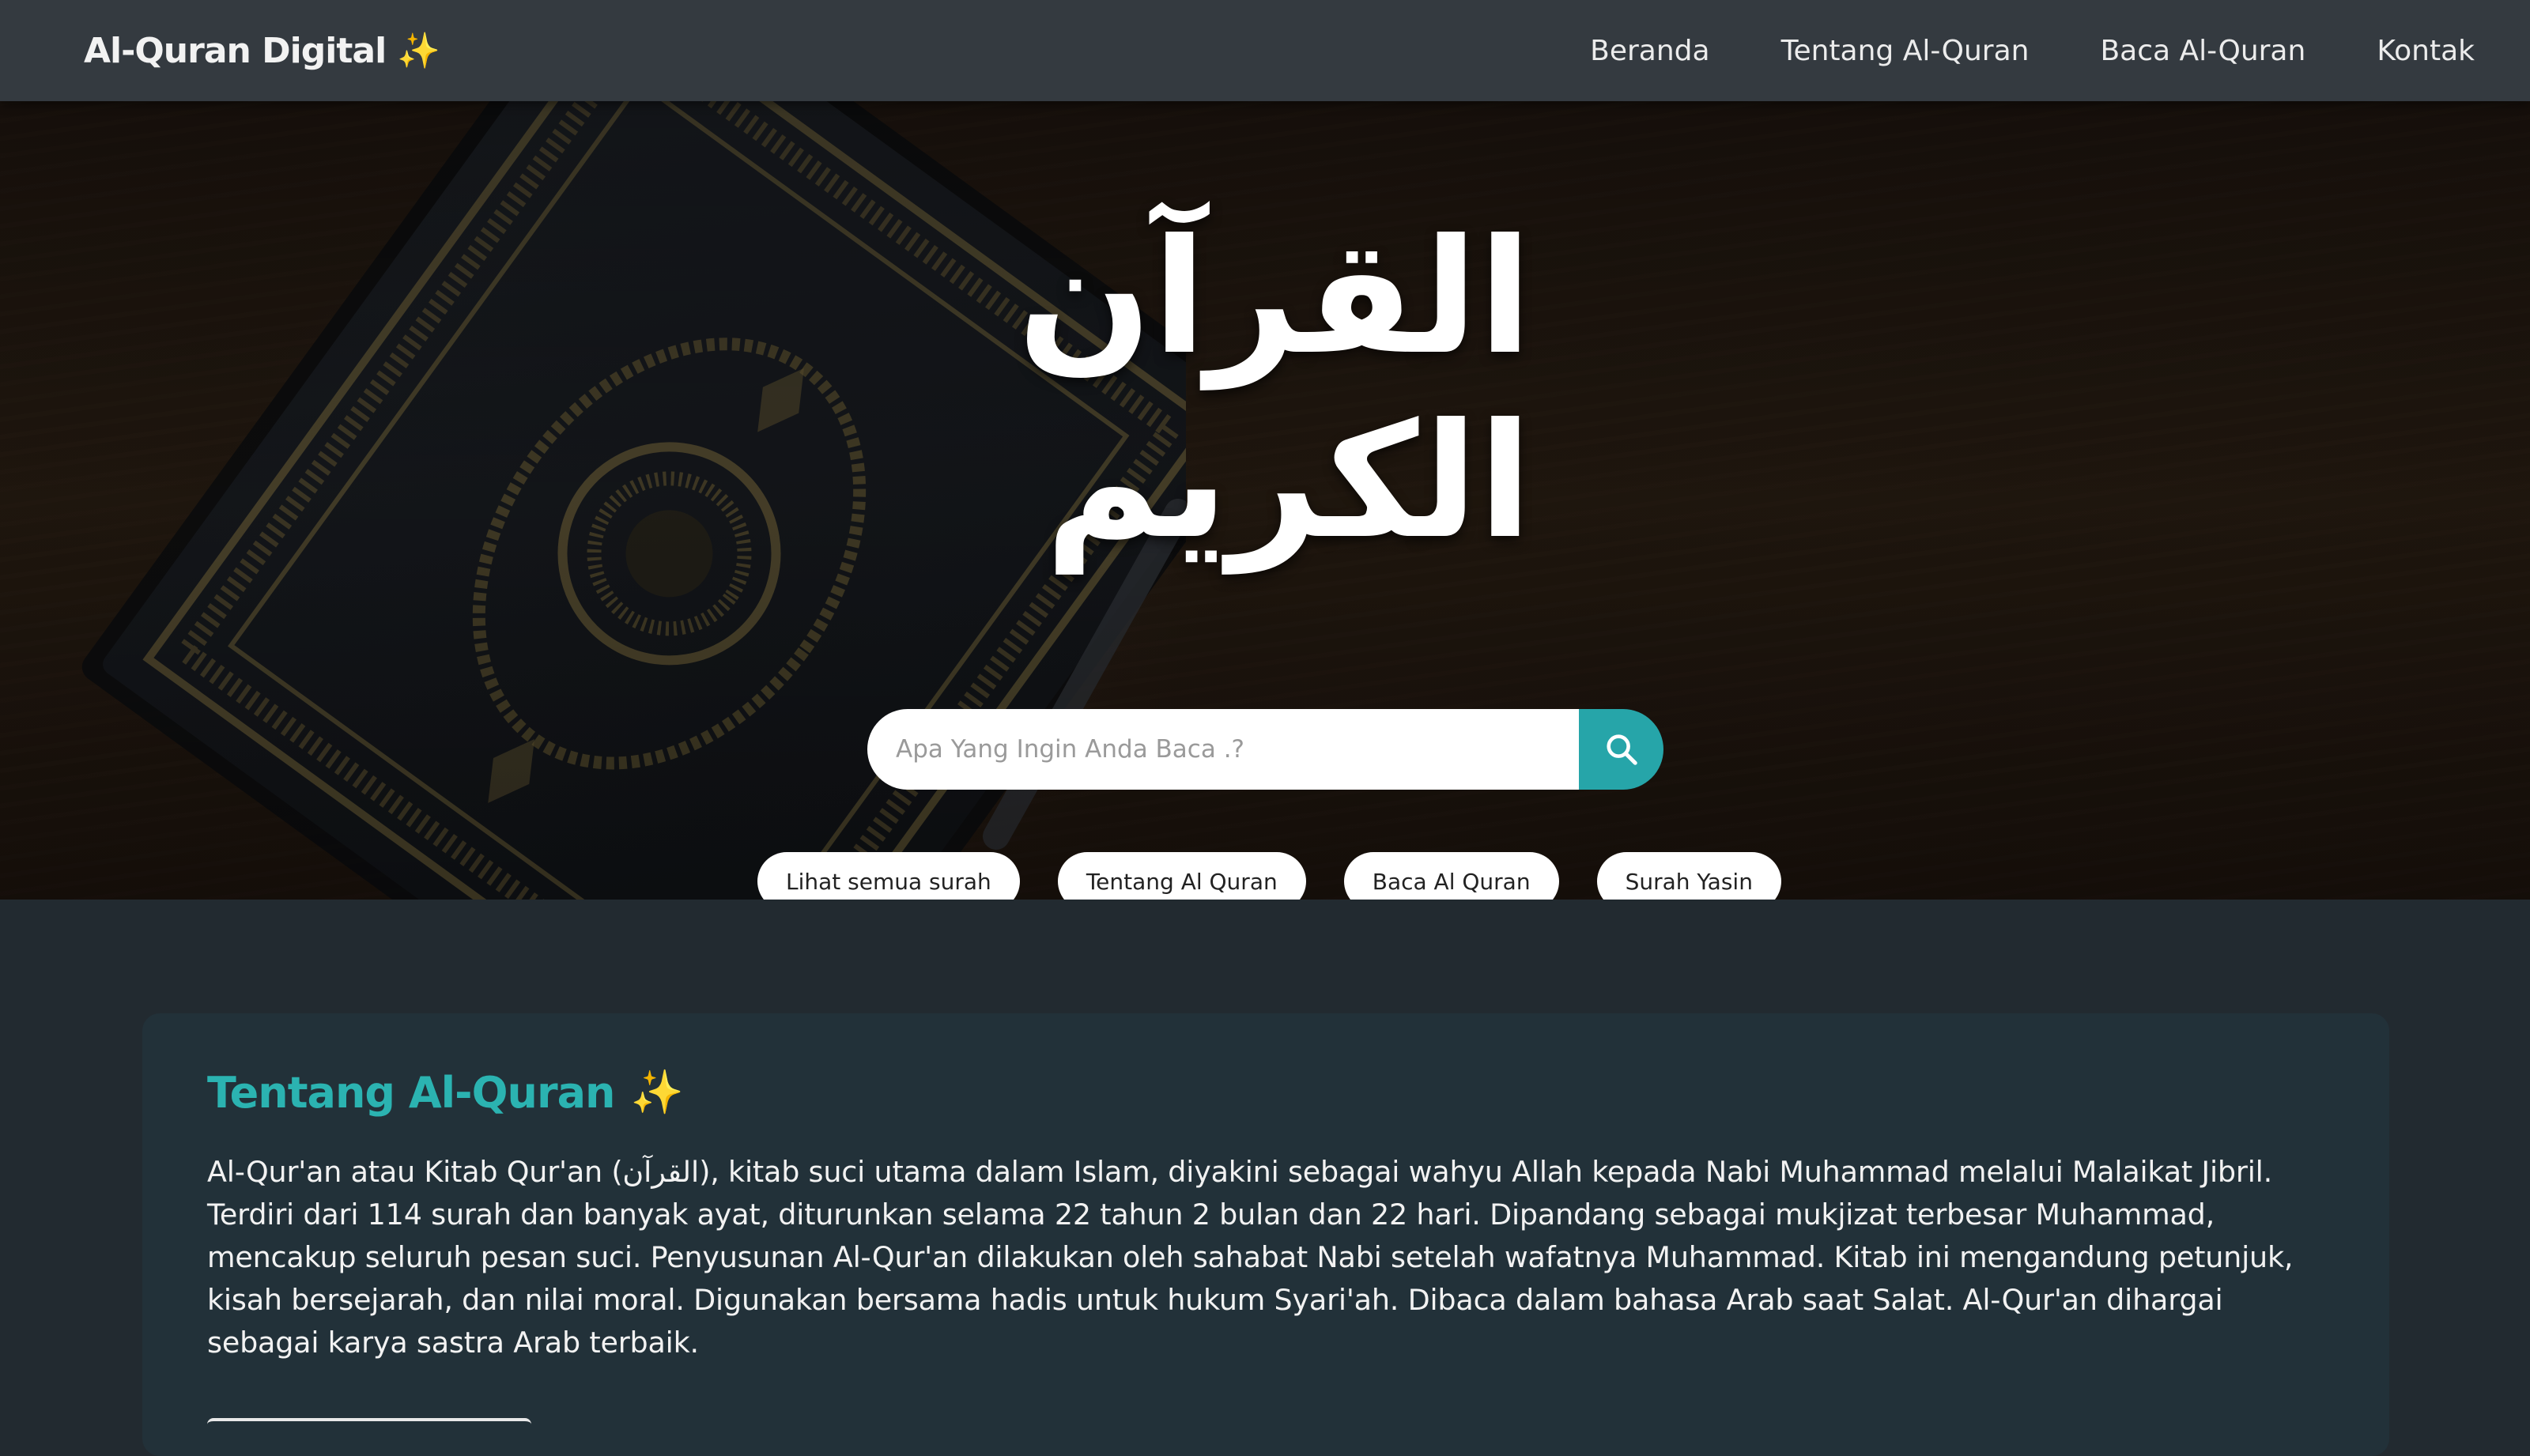 Image resolution: width=2530 pixels, height=1456 pixels. I want to click on read-more-button, so click(369, 1422).